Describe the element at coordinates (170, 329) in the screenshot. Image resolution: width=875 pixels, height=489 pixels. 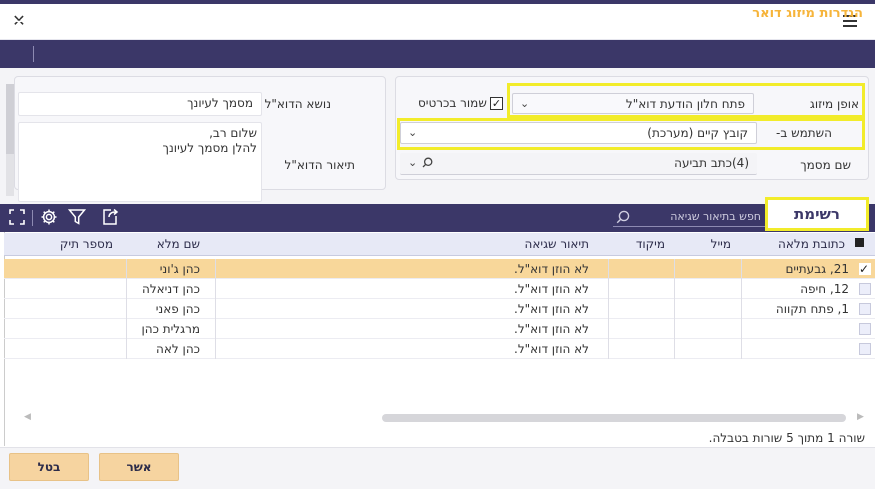
I see `cell-full-name: מרגלית כהן` at that location.